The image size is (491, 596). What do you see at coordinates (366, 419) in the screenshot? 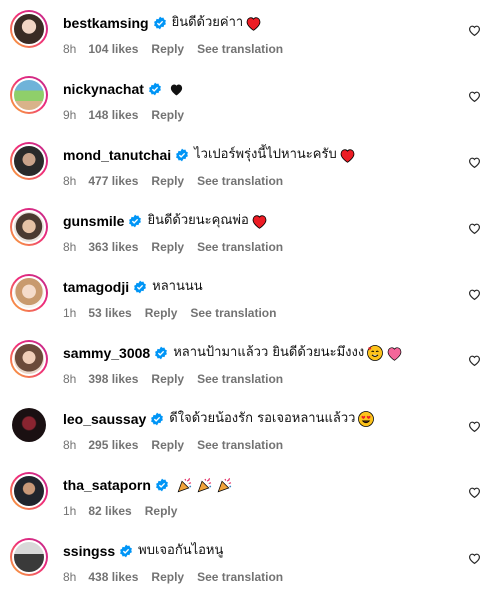
I see `heart-eyes-face-icon` at bounding box center [366, 419].